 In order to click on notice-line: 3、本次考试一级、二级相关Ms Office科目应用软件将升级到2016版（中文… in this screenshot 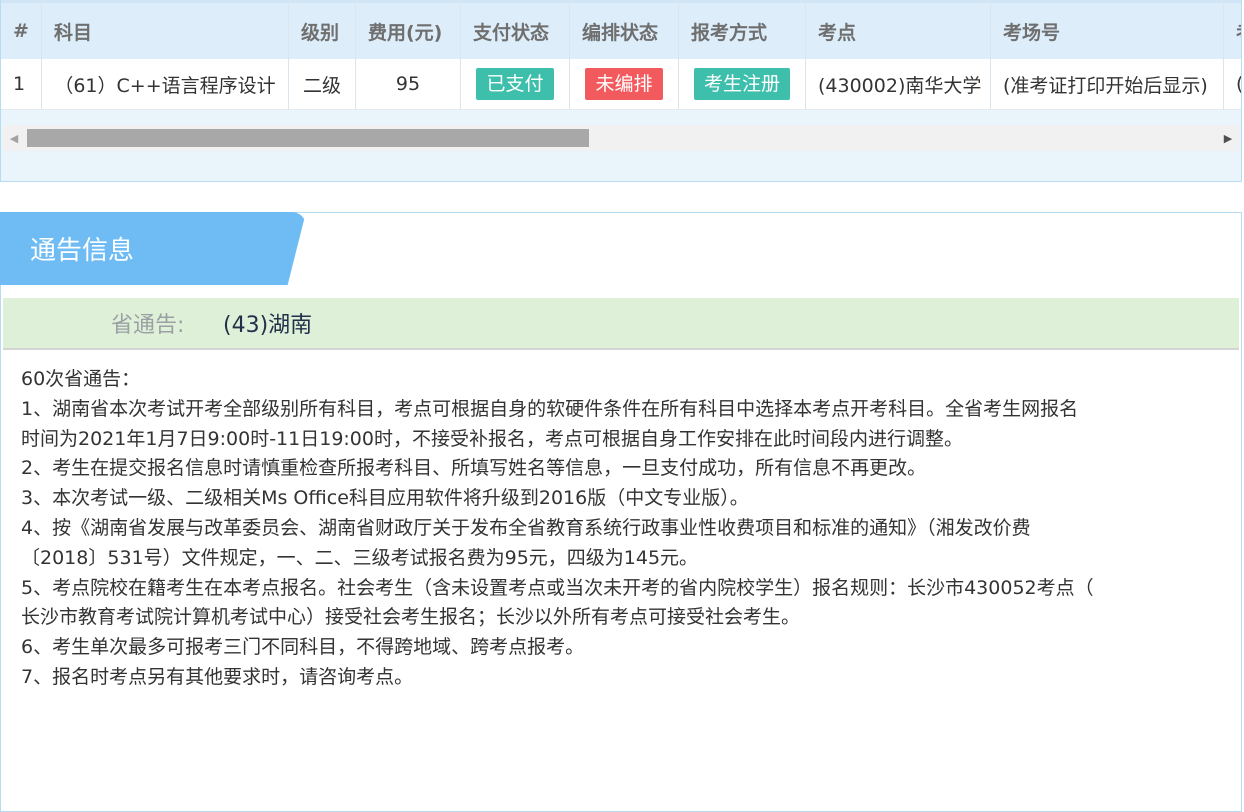, I will do `click(385, 498)`.